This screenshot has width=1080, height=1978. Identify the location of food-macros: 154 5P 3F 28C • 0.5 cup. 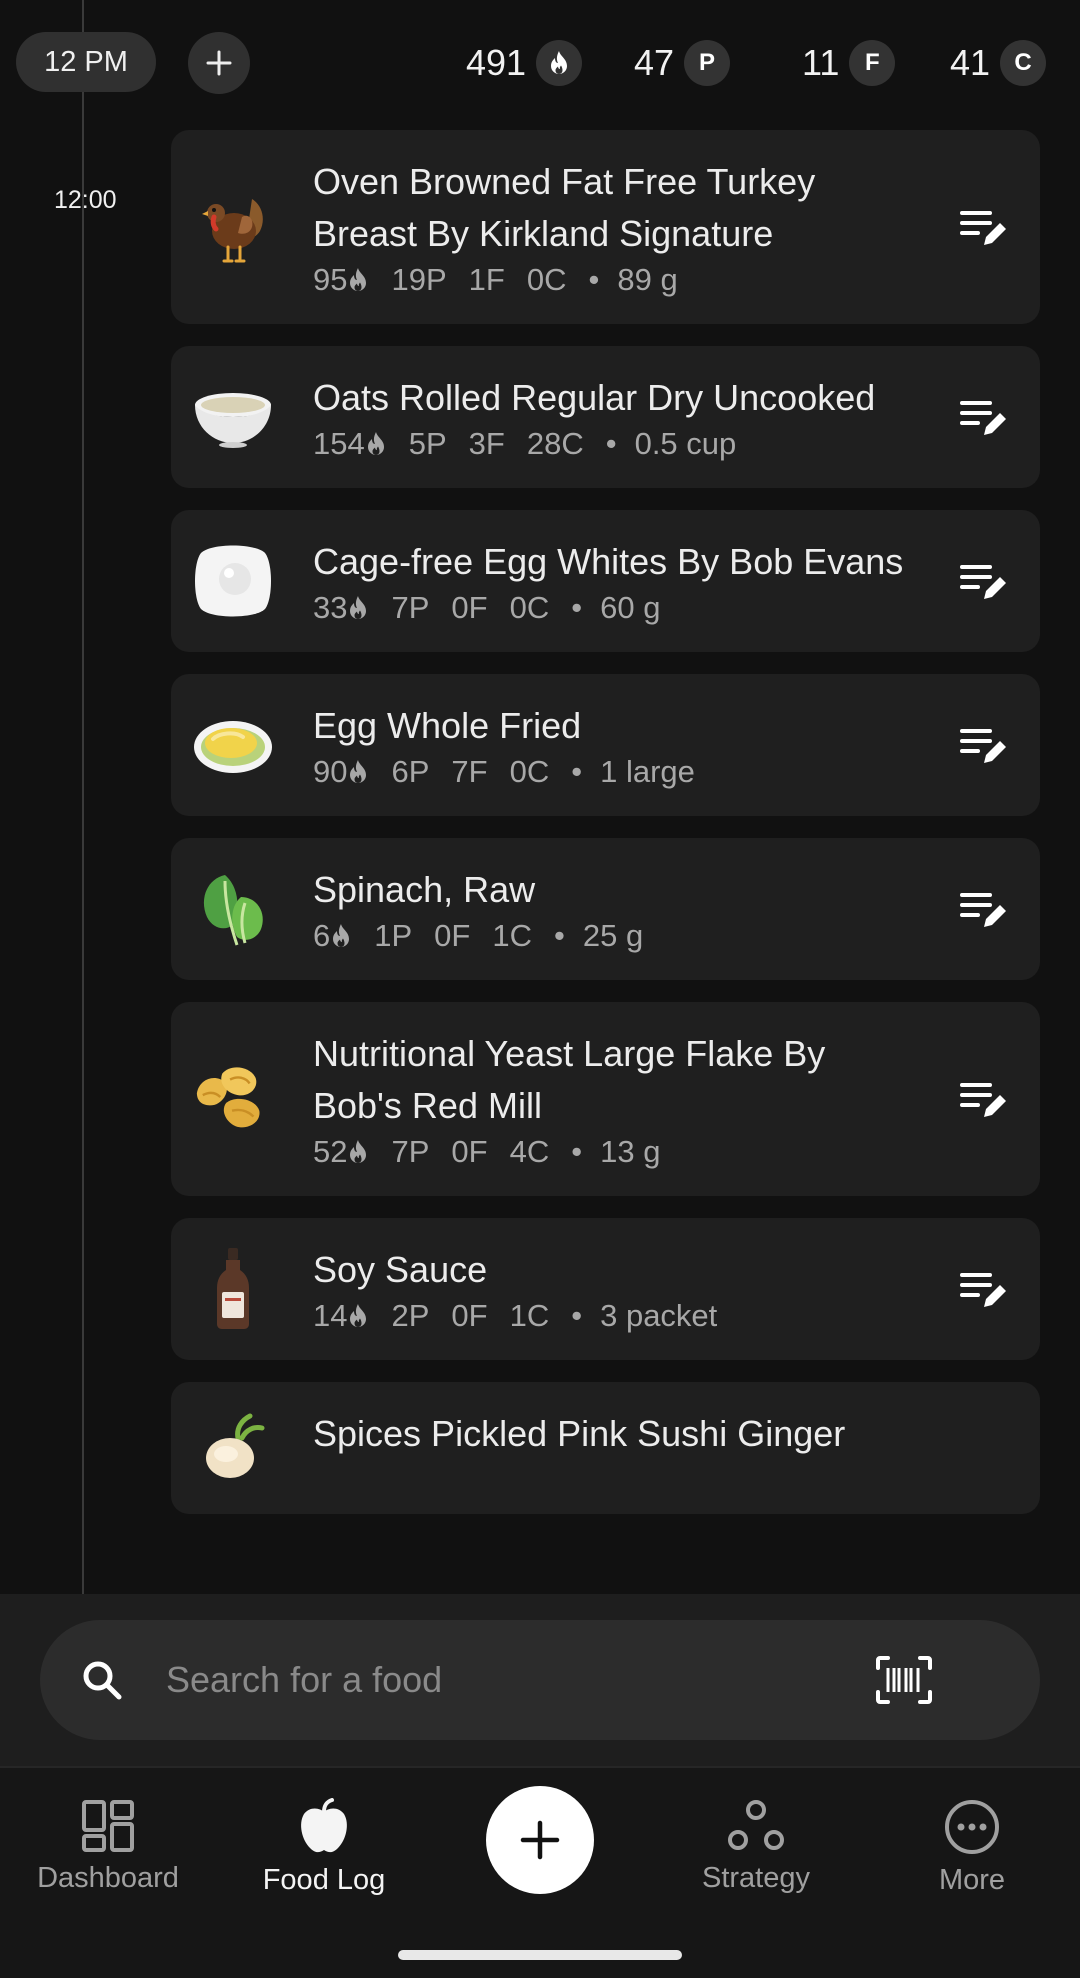
(618, 444).